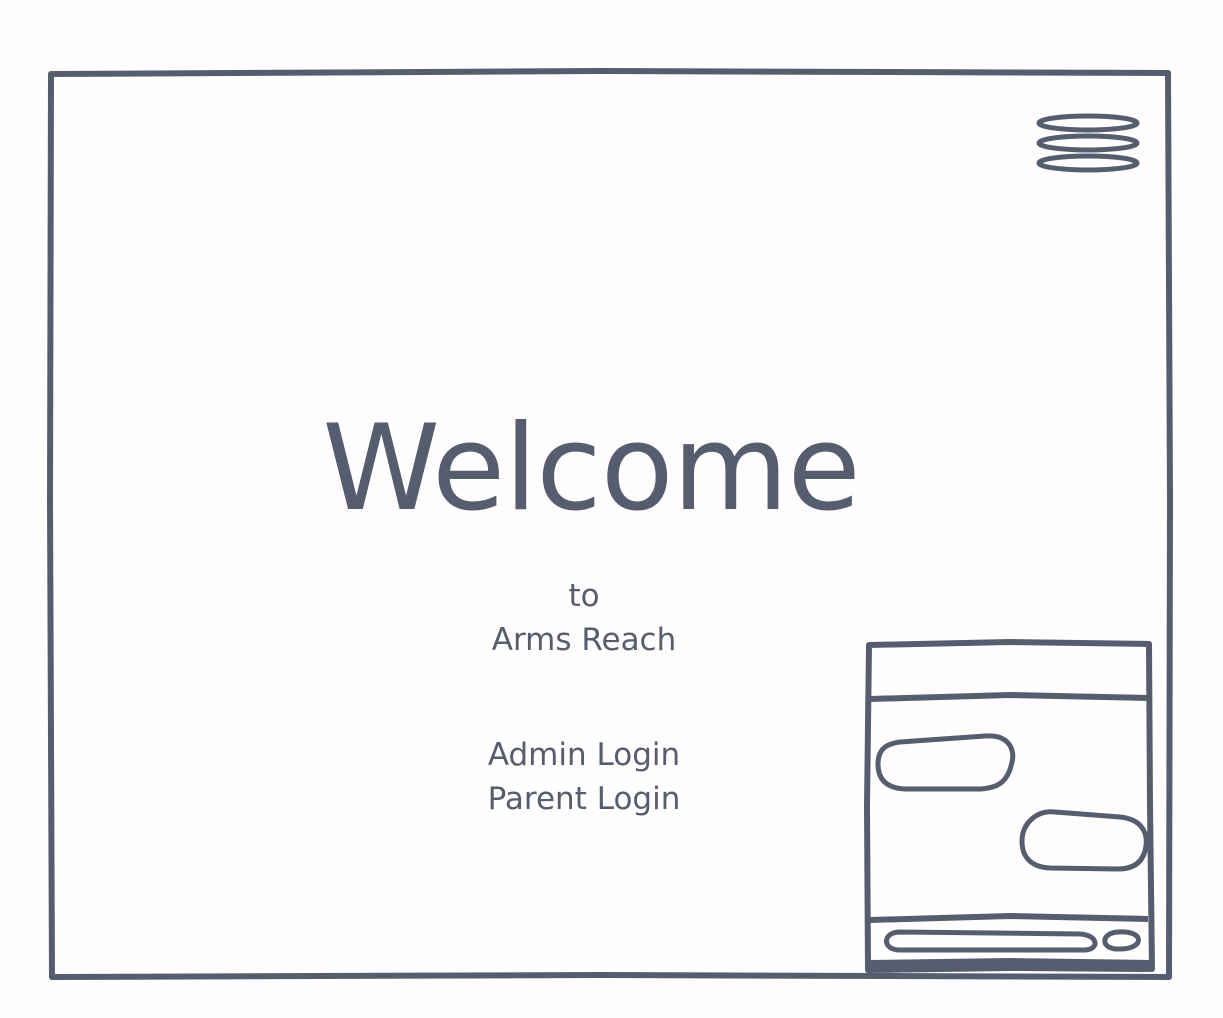  What do you see at coordinates (584, 640) in the screenshot?
I see `app-name: Arms Reach` at bounding box center [584, 640].